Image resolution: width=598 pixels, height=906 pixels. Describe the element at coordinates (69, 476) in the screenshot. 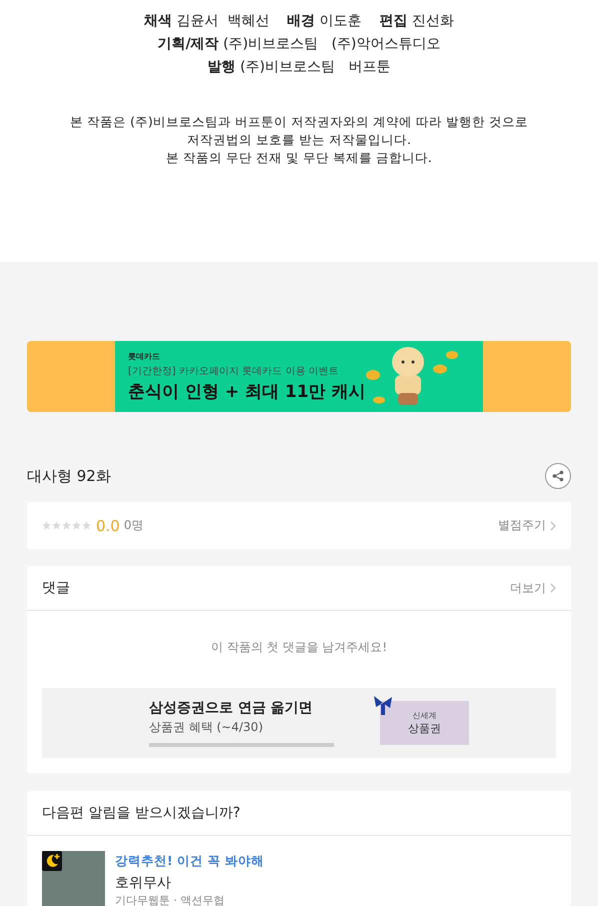

I see `episode-title: 대사형 92화` at that location.